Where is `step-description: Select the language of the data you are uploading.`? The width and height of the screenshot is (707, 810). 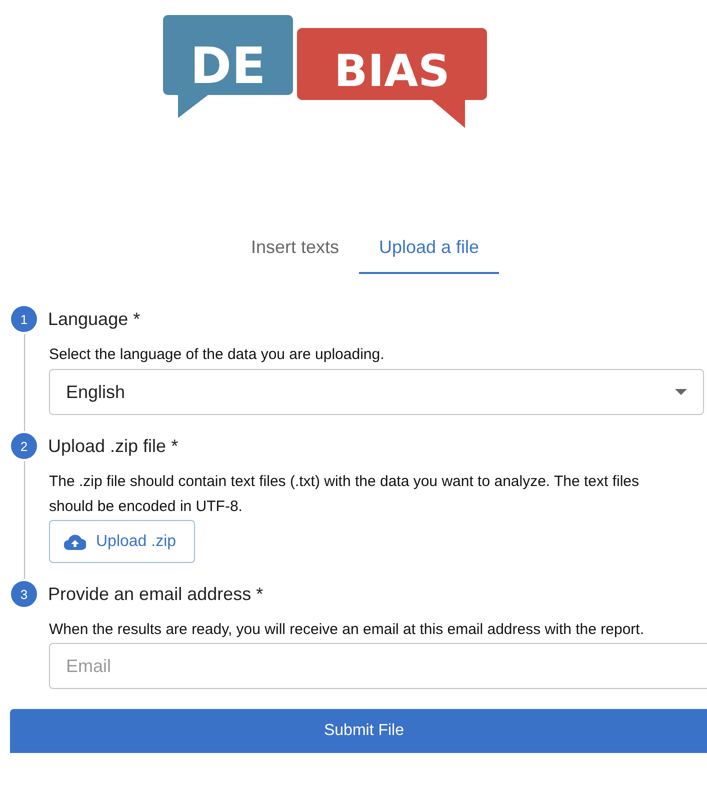
step-description: Select the language of the data you are uploading. is located at coordinates (217, 355).